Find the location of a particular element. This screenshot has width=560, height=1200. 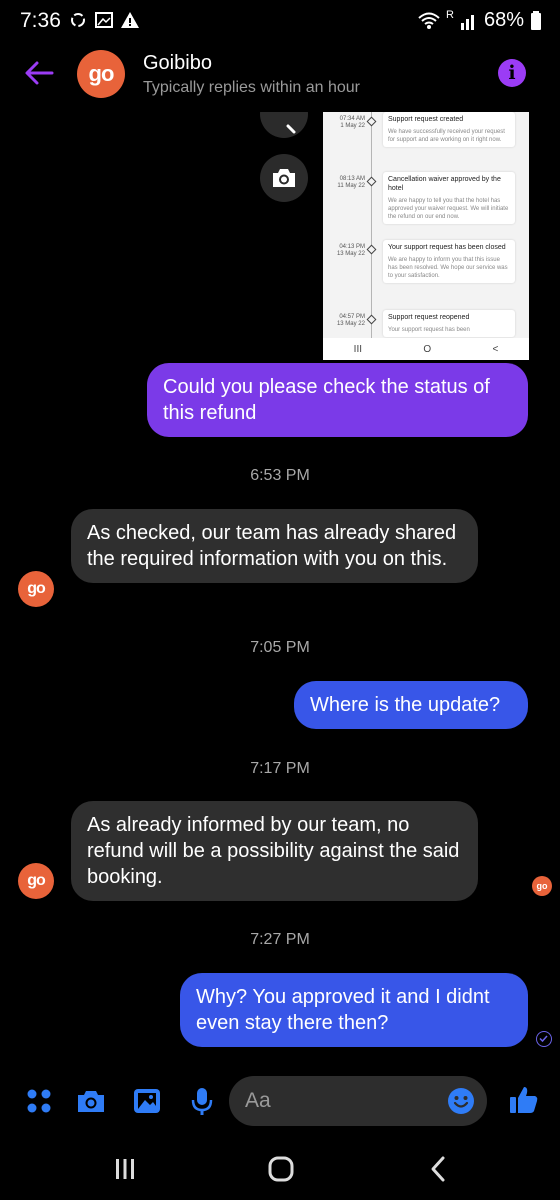

back-icon is located at coordinates (439, 1169).